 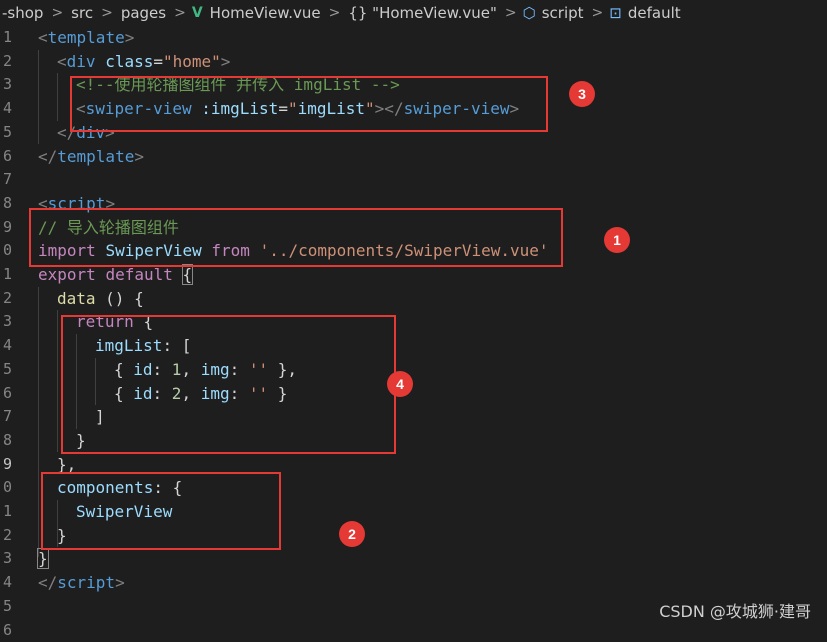 What do you see at coordinates (529, 13) in the screenshot?
I see `cube-symbol-icon: ⬡` at bounding box center [529, 13].